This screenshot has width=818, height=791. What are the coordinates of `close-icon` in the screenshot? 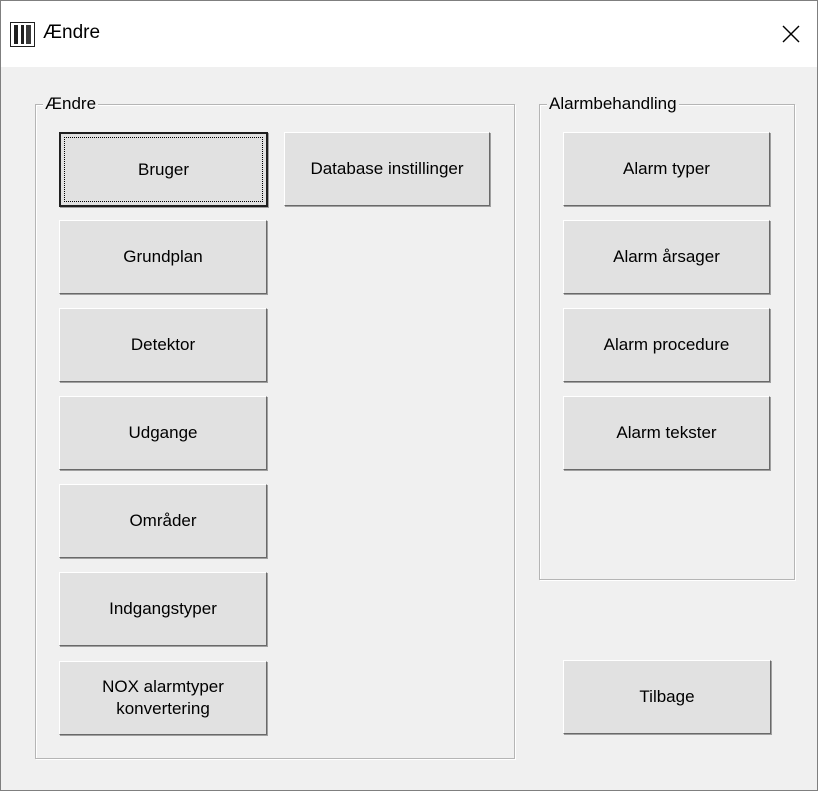 It's located at (791, 34).